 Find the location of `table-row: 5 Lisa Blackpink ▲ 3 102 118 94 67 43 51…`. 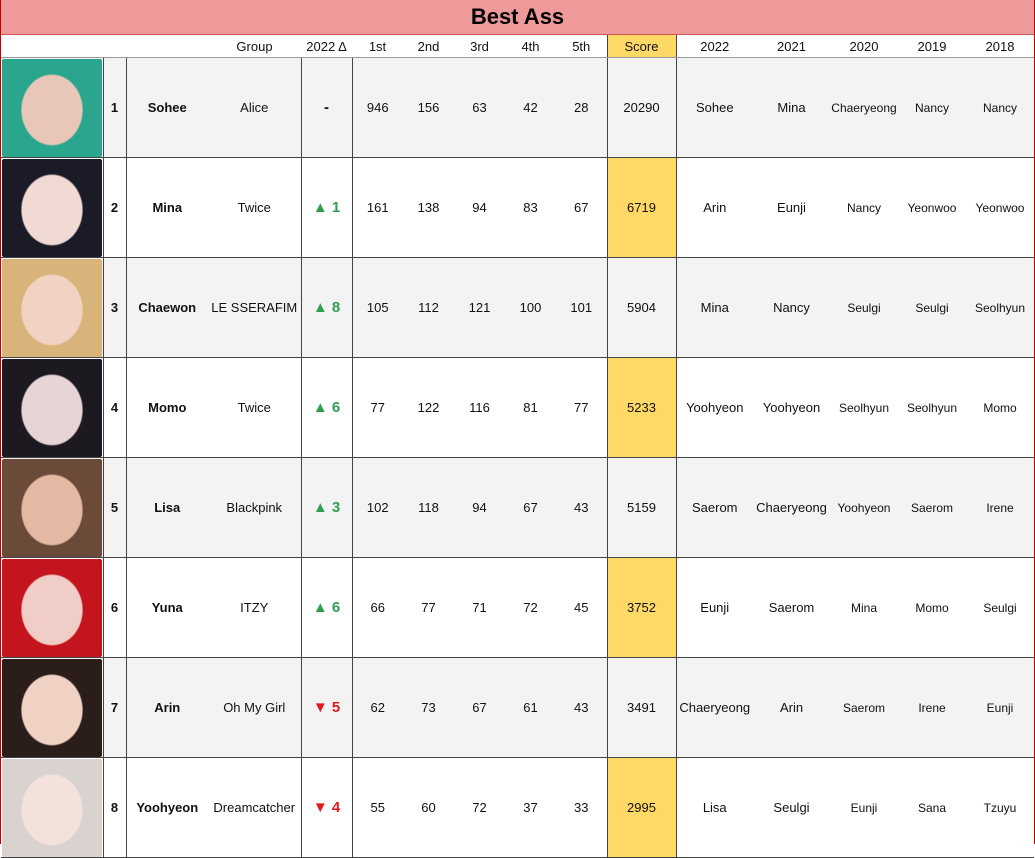

table-row: 5 Lisa Blackpink ▲ 3 102 118 94 67 43 51… is located at coordinates (517, 507).